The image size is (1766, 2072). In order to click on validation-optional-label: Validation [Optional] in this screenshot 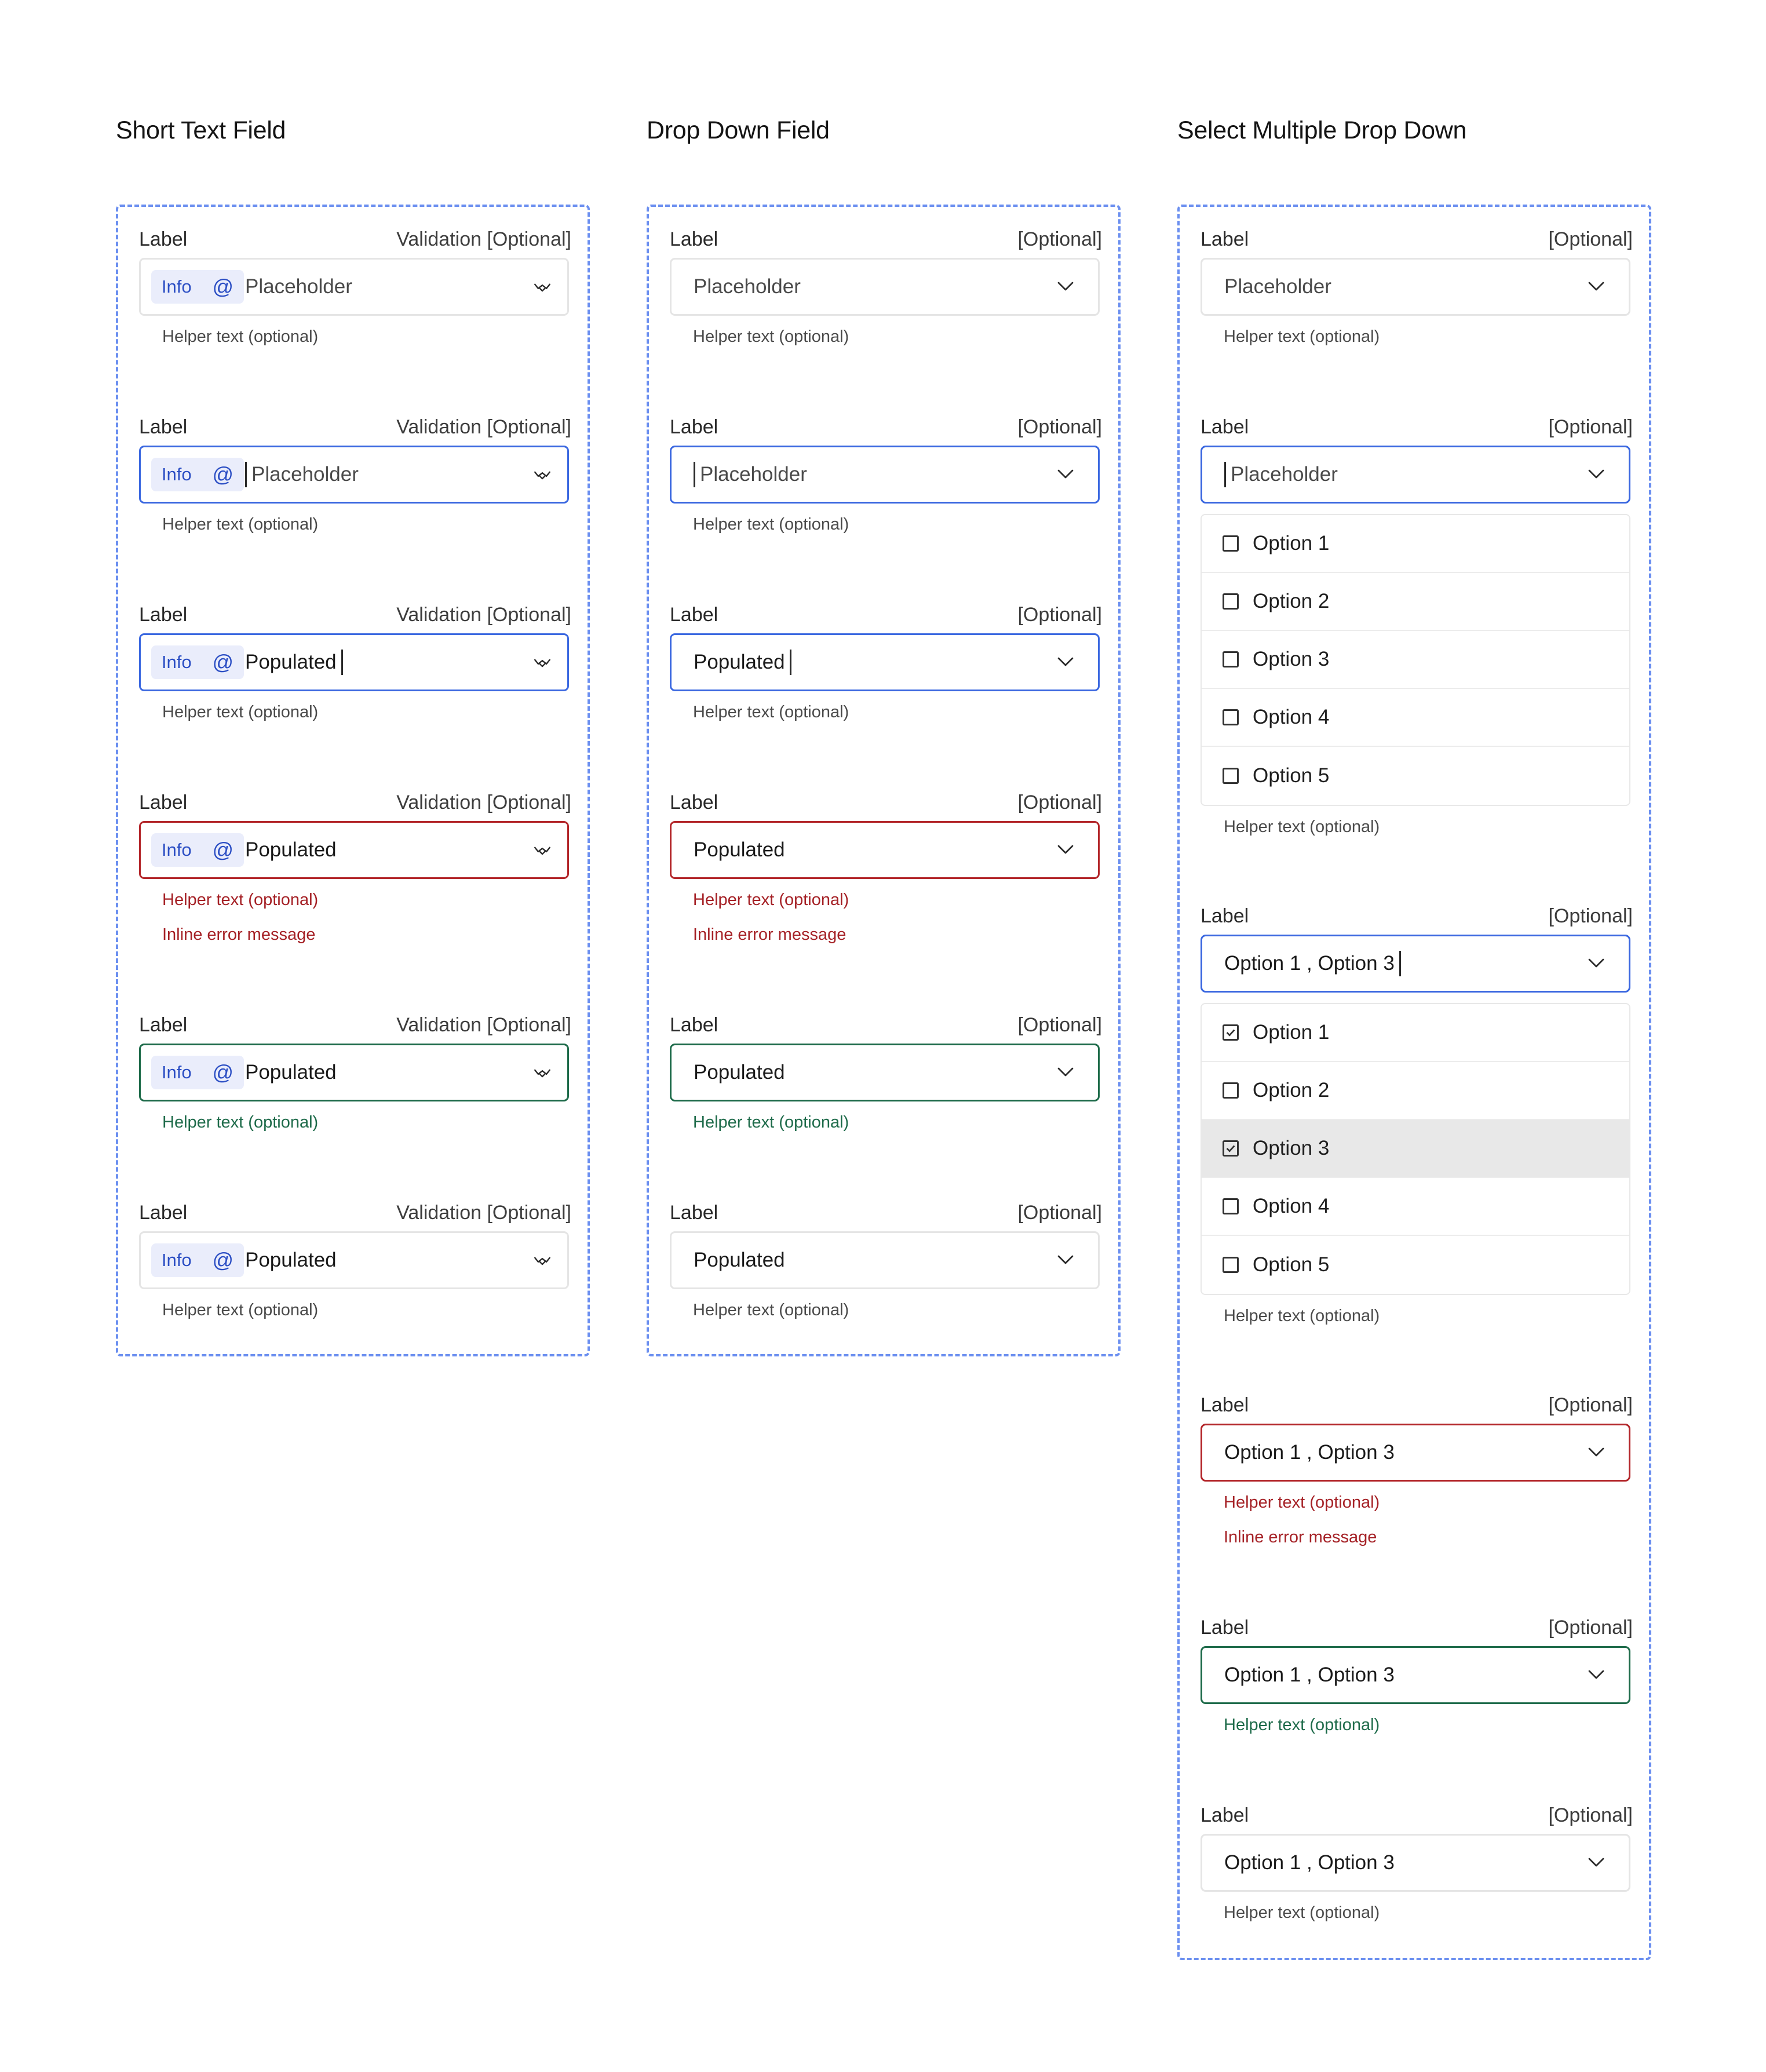, I will do `click(483, 802)`.